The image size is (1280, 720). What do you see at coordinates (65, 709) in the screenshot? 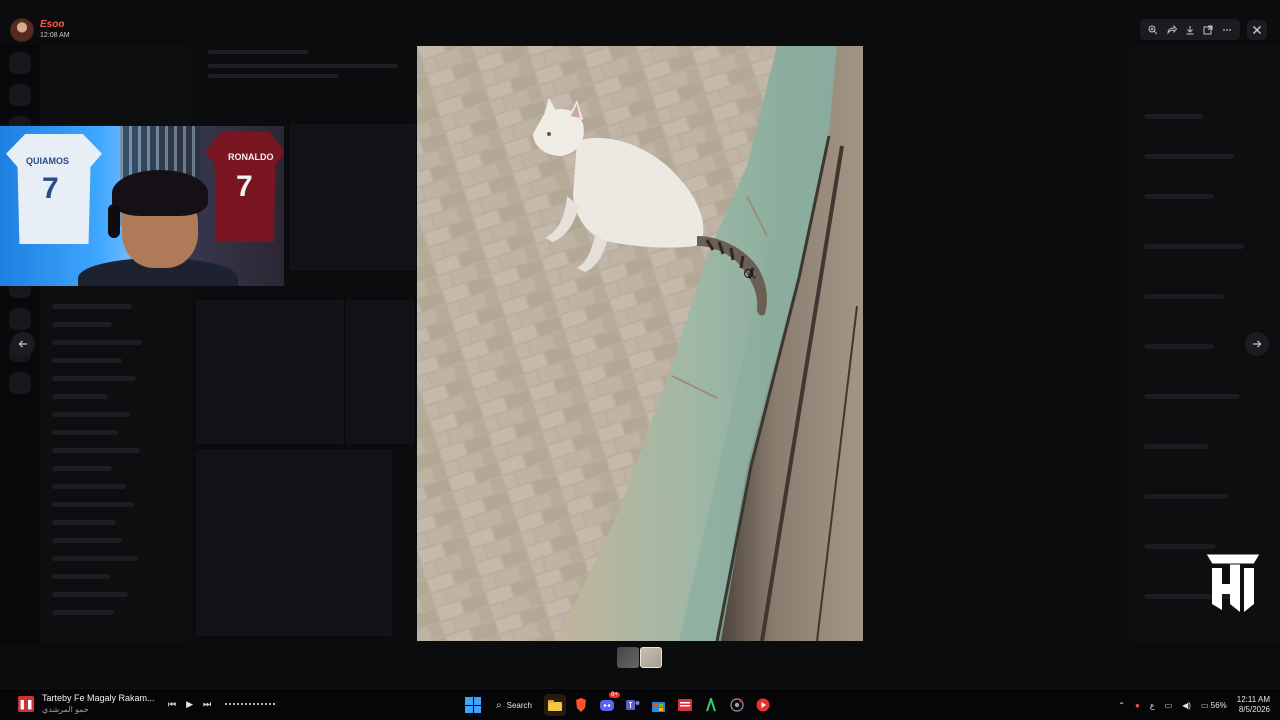
I see `media-artist: حمو المرشدي` at bounding box center [65, 709].